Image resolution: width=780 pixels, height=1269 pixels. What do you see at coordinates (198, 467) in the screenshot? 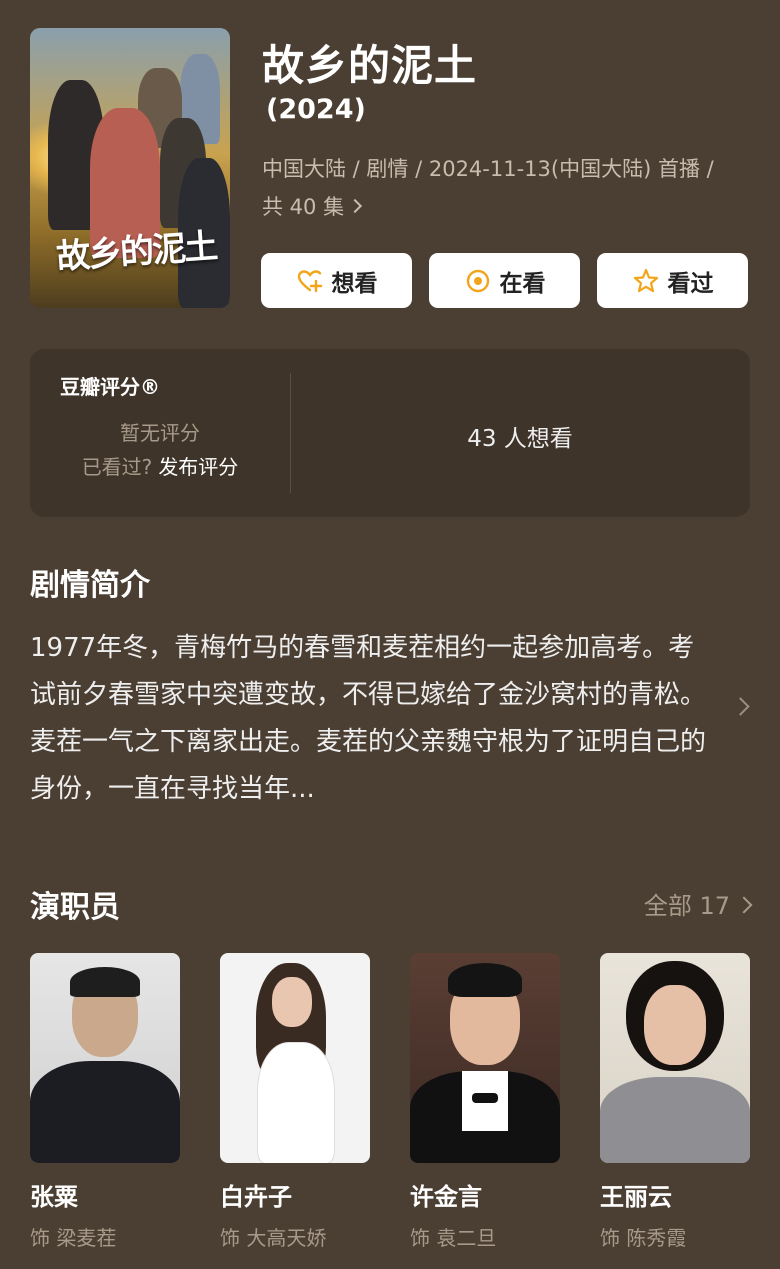
I see `publish-rating-link: 发布评分` at bounding box center [198, 467].